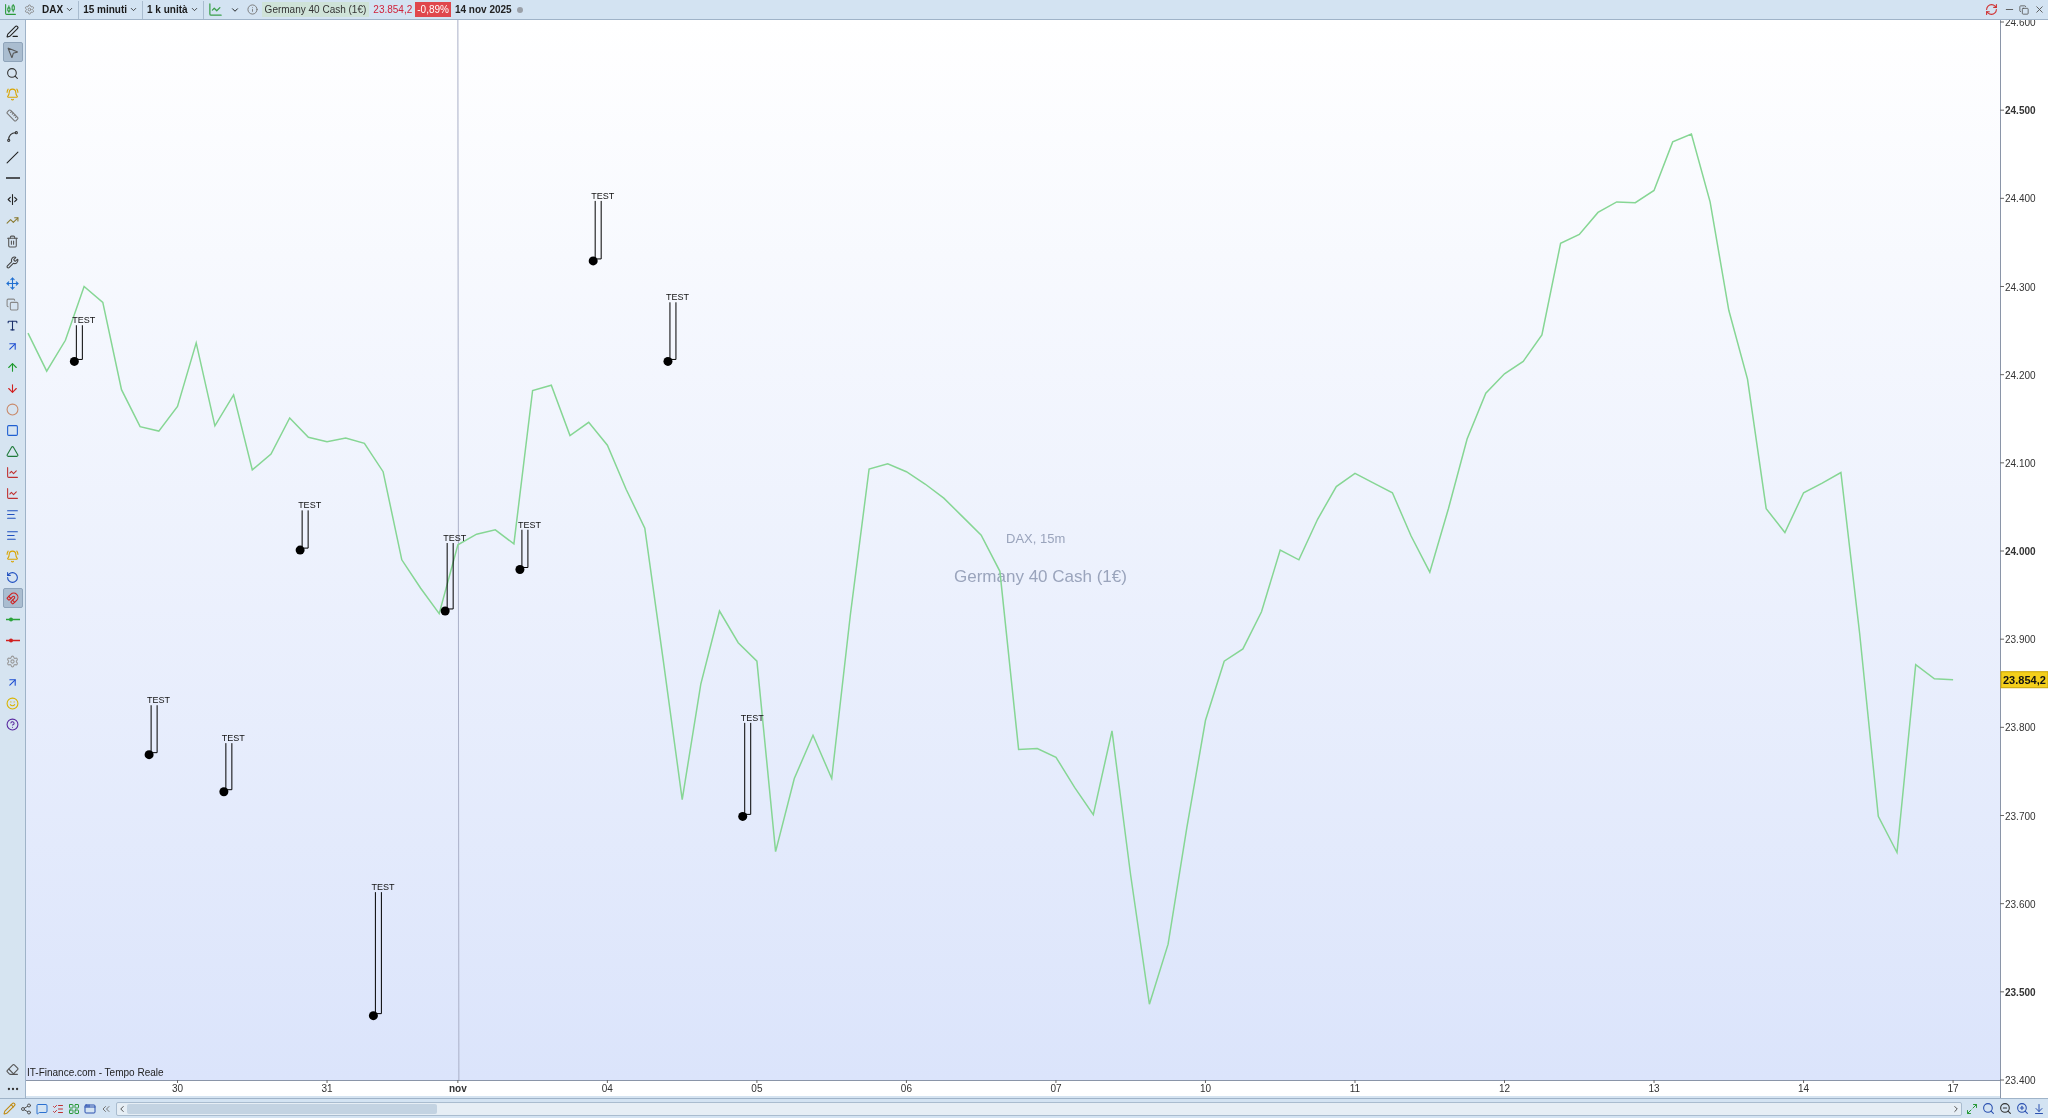 Image resolution: width=2048 pixels, height=1118 pixels. I want to click on close-icon, so click(2039, 9).